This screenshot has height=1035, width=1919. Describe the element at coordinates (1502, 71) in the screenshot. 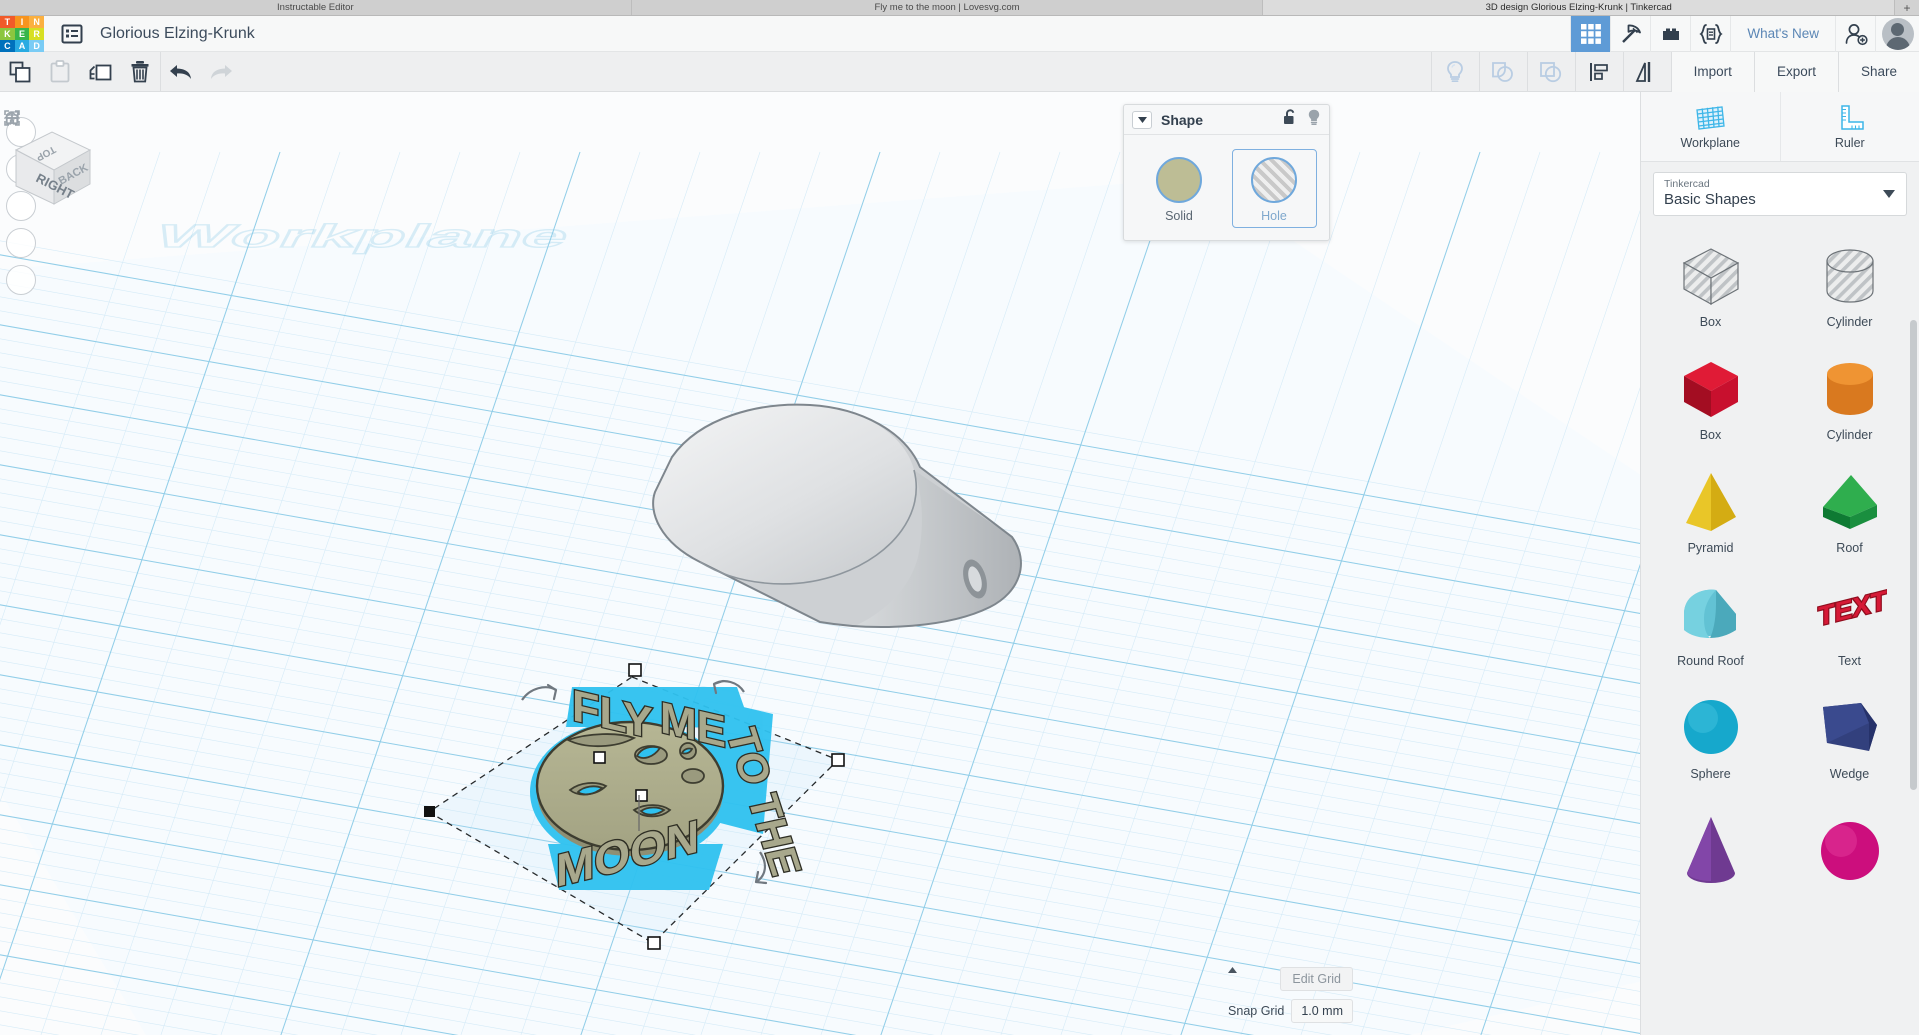

I see `group-button` at that location.